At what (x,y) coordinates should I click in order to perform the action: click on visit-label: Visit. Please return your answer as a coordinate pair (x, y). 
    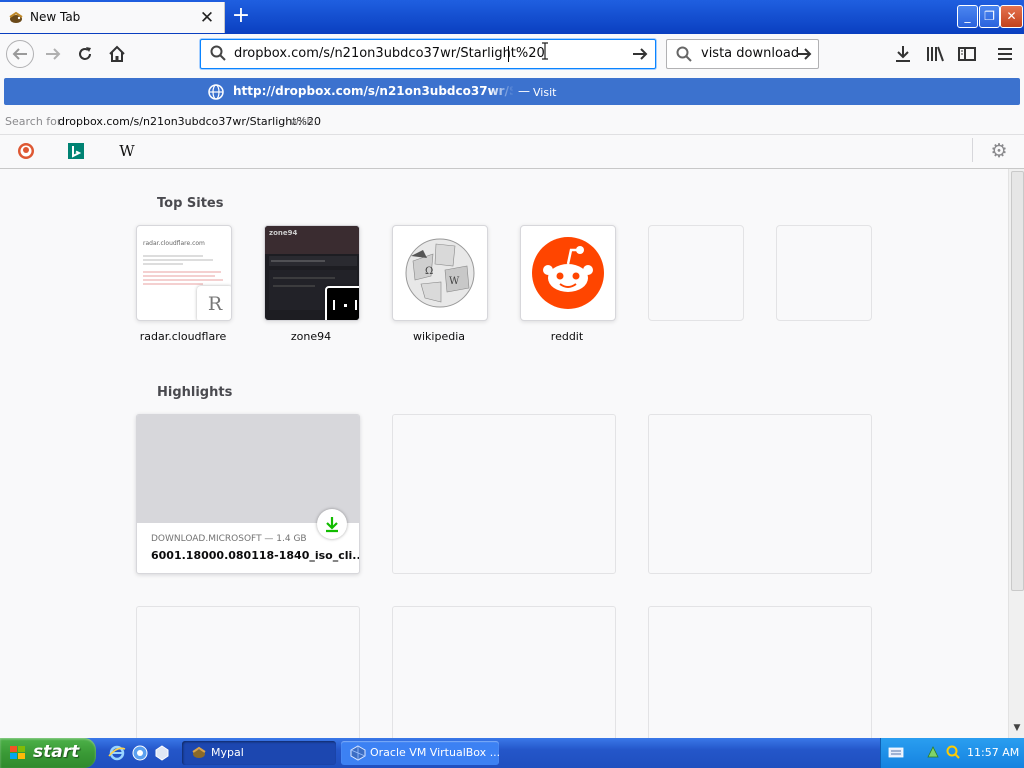
    Looking at the image, I should click on (545, 92).